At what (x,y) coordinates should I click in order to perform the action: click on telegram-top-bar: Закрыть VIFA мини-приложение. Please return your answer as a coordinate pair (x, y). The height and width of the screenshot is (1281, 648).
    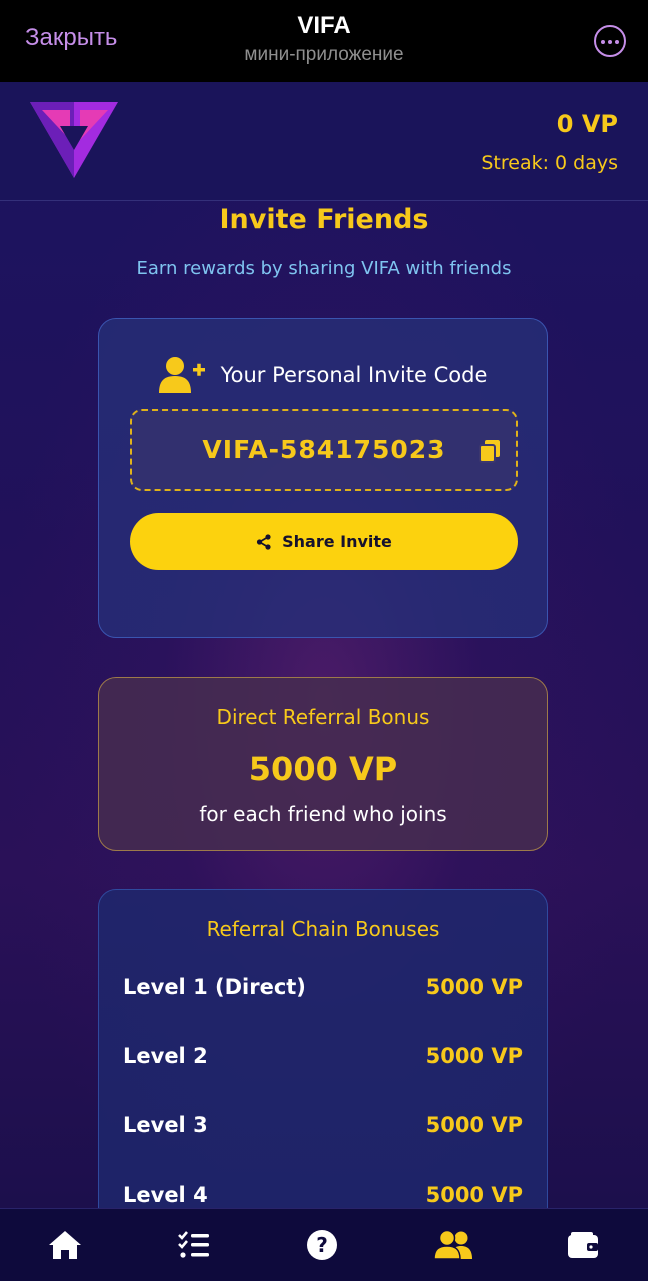
    Looking at the image, I should click on (324, 41).